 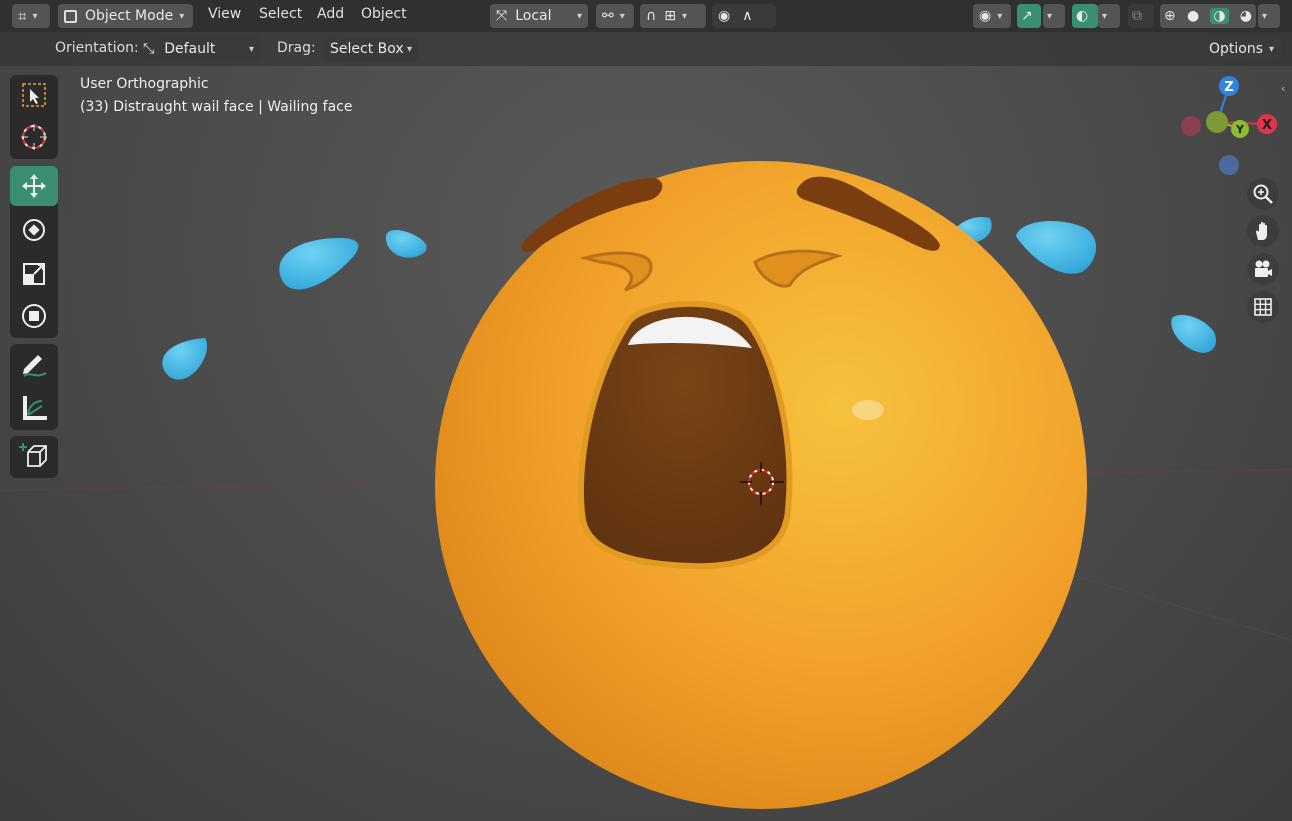 I want to click on visibility-button: ◉ ▾, so click(x=992, y=16).